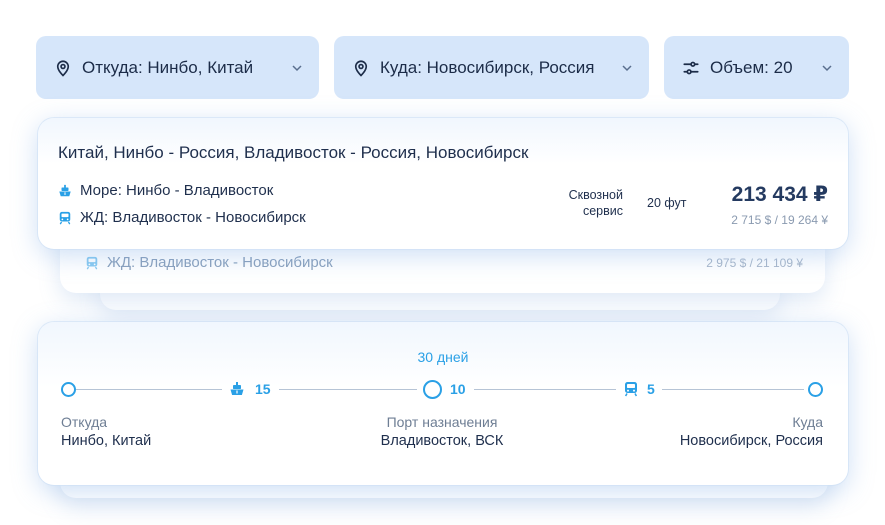  Describe the element at coordinates (779, 220) in the screenshot. I see `price-alt-currencies: 2 715 $ / 19 264 ¥` at that location.